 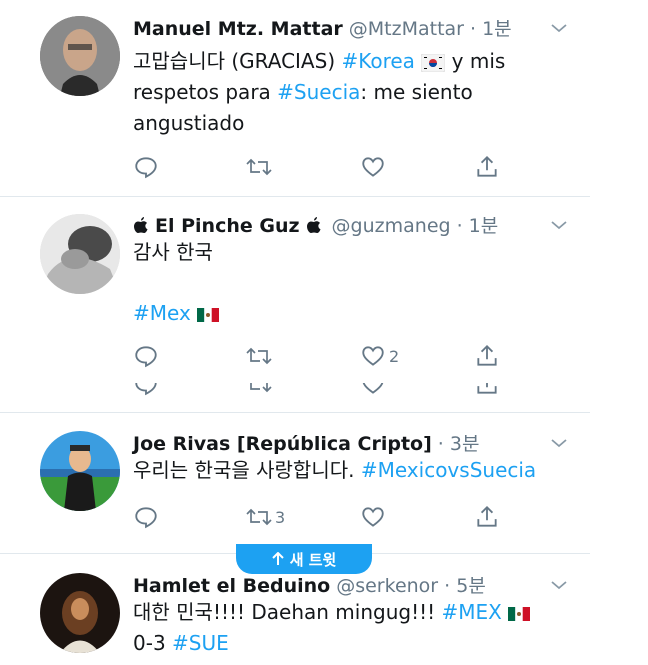 I want to click on display-name: Joe Rivas [República Cripto], so click(x=282, y=444).